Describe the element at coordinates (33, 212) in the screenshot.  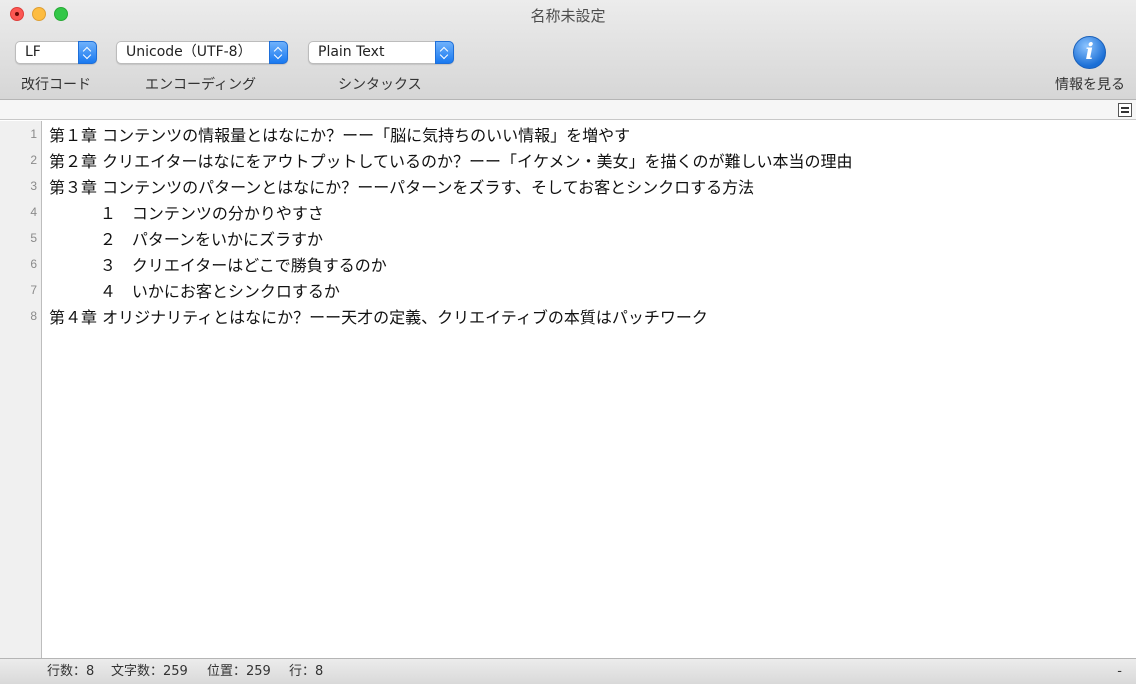
I see `line-number: 4` at that location.